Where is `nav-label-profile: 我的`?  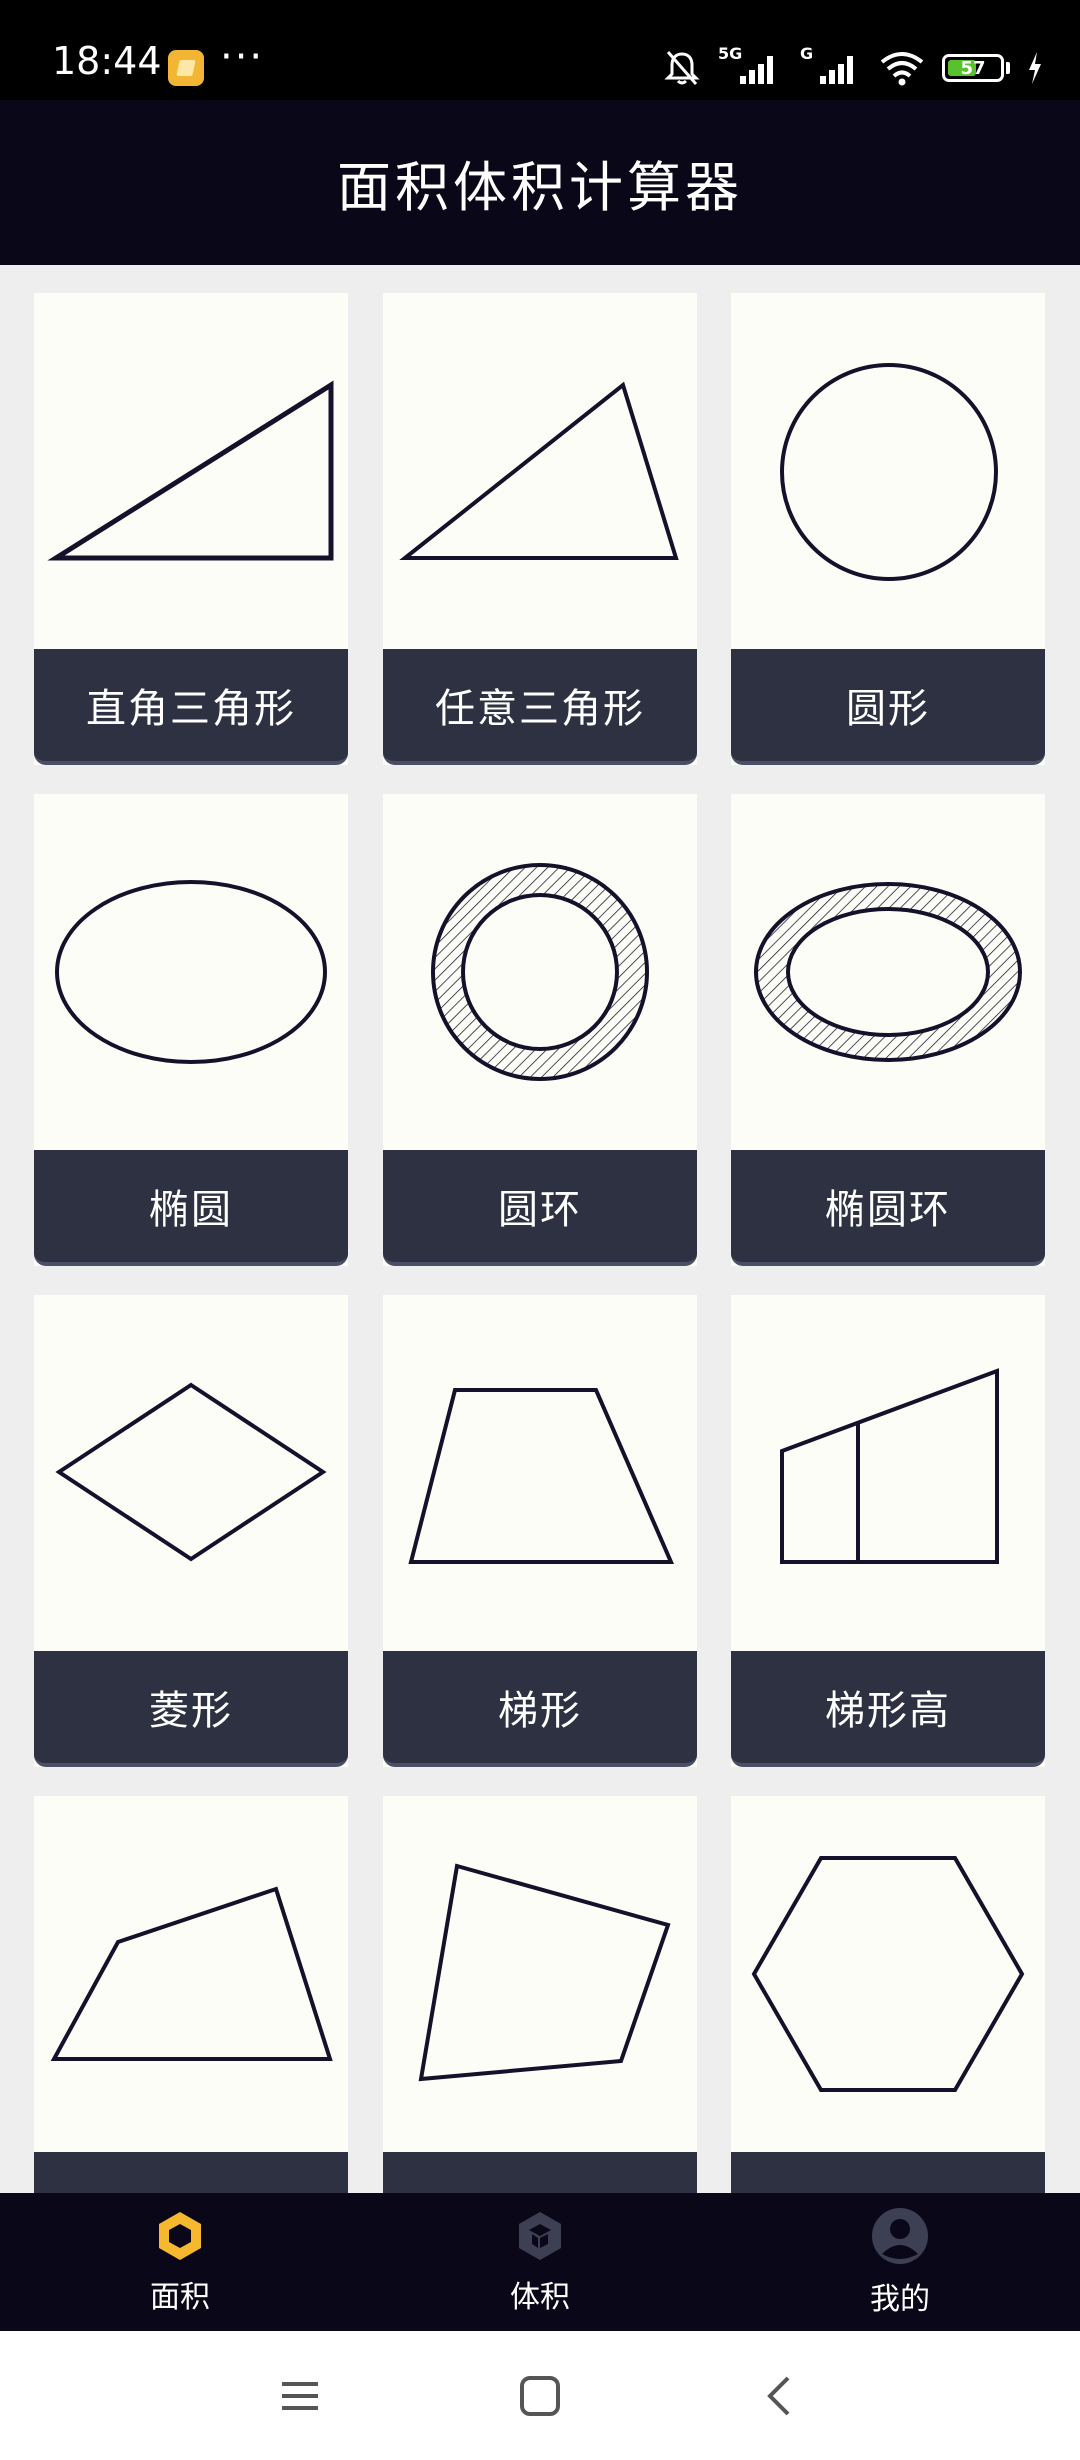
nav-label-profile: 我的 is located at coordinates (900, 2299).